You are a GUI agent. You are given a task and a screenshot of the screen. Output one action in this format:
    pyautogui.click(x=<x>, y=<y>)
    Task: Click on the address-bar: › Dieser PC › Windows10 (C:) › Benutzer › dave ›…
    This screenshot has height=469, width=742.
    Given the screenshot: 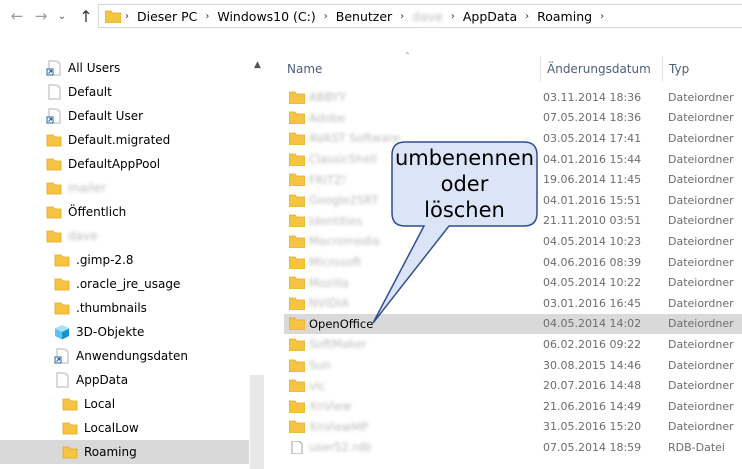 What is the action you would take?
    pyautogui.click(x=420, y=16)
    